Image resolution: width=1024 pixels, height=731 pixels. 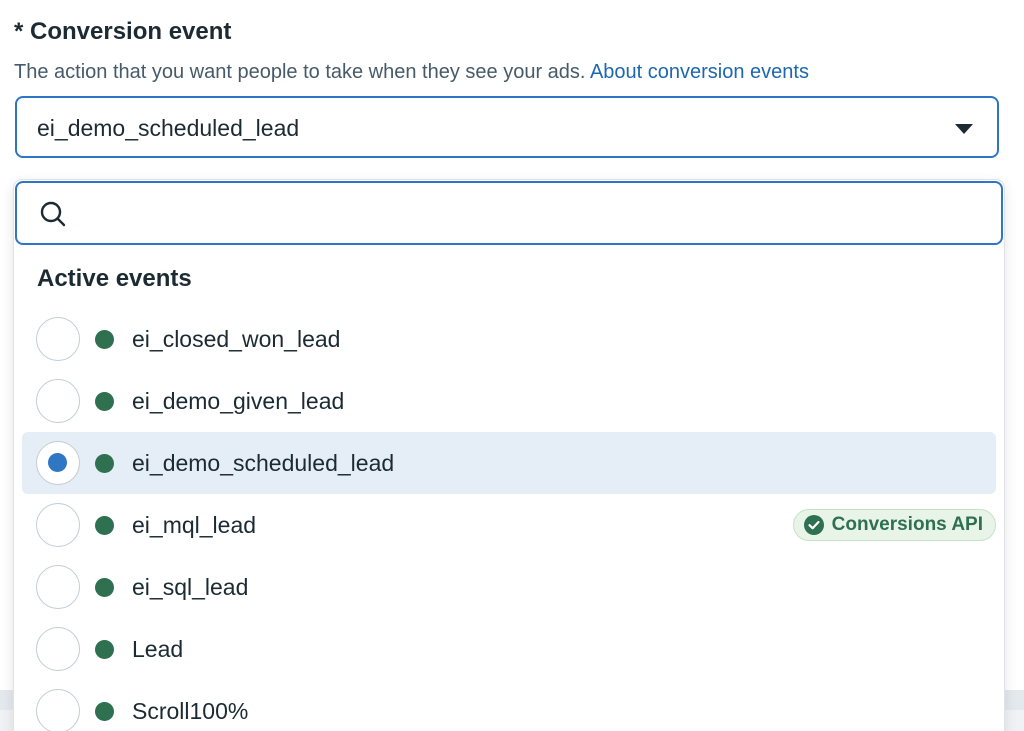 What do you see at coordinates (114, 278) in the screenshot?
I see `section-title-active-events: Active events` at bounding box center [114, 278].